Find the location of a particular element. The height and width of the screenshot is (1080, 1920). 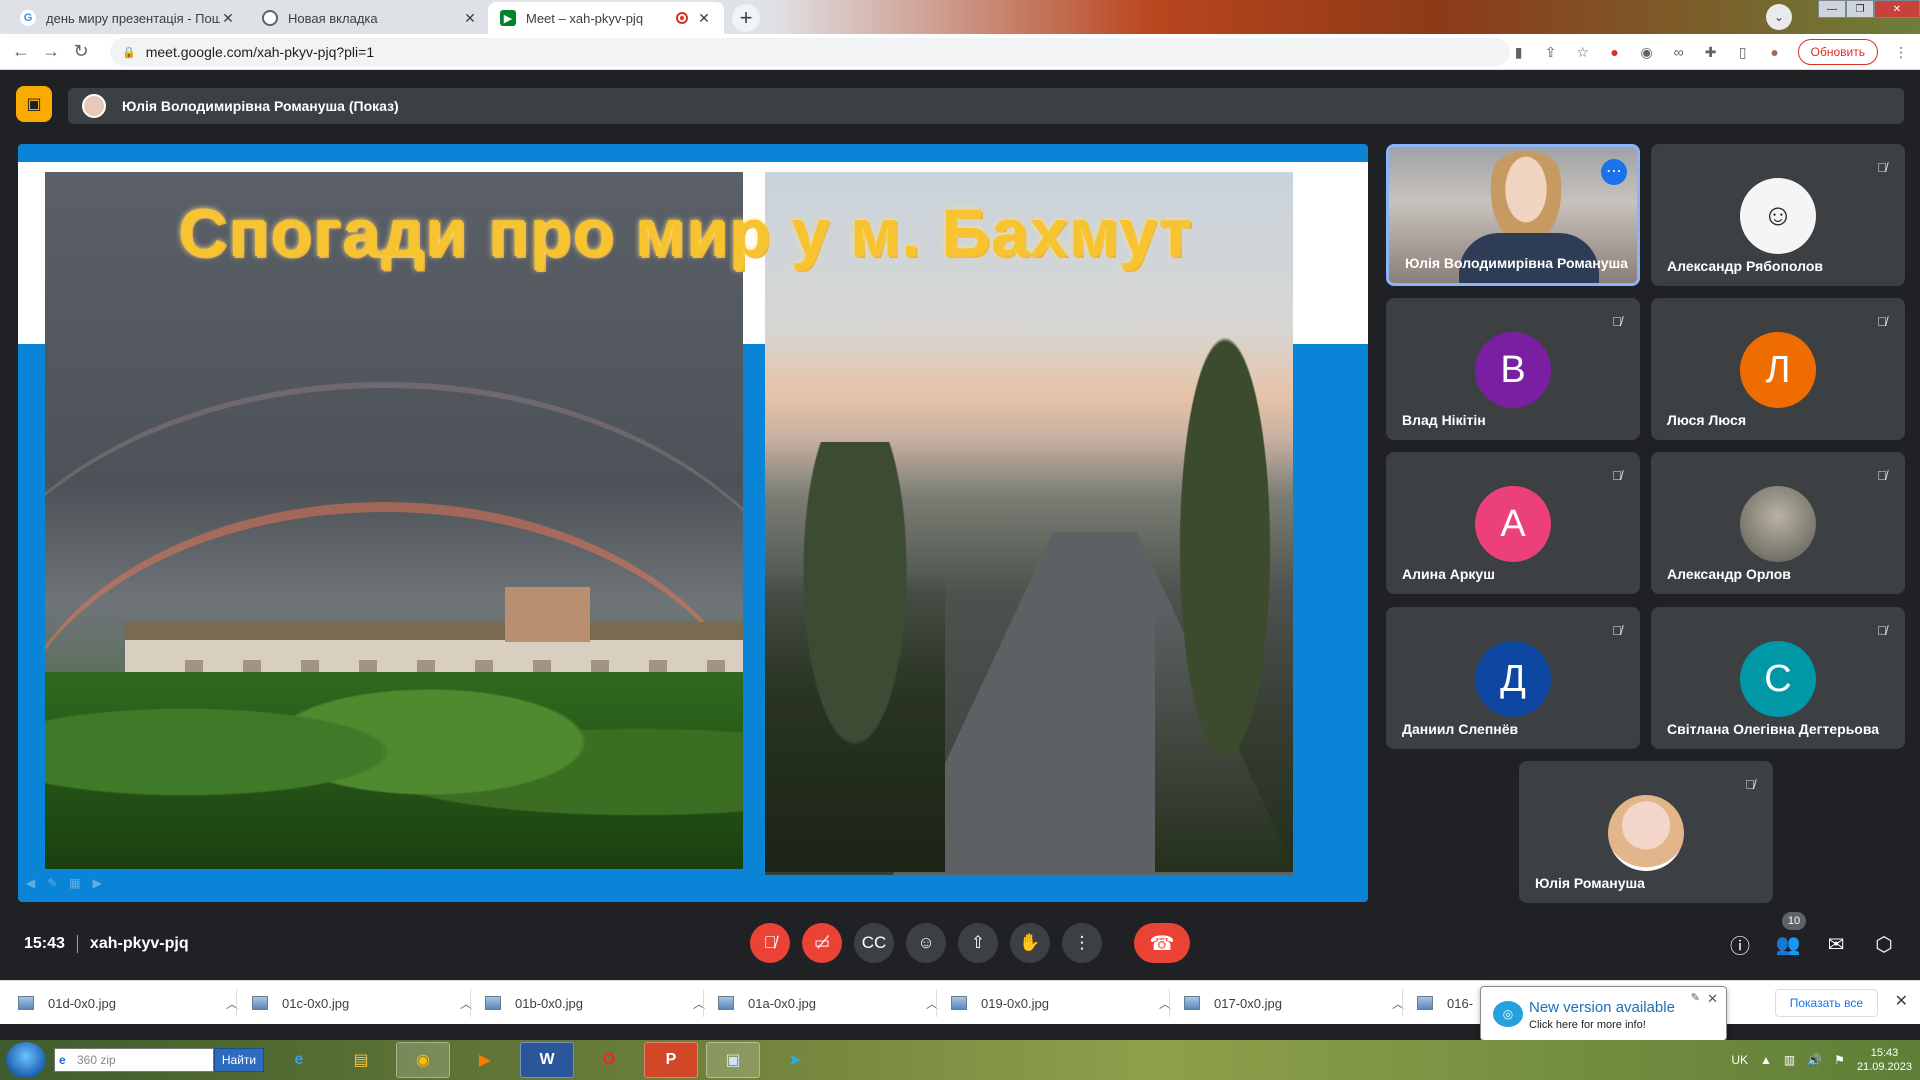

download-item: 016- is located at coordinates (1447, 1003).